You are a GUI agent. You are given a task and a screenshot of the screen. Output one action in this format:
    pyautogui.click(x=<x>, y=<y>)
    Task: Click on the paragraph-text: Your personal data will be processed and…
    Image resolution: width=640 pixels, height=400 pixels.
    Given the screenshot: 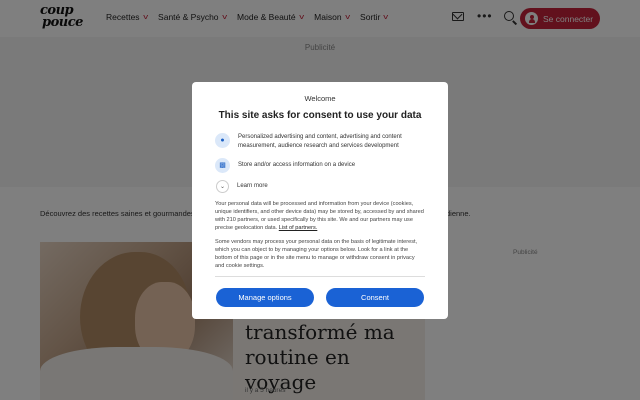 What is the action you would take?
    pyautogui.click(x=319, y=216)
    